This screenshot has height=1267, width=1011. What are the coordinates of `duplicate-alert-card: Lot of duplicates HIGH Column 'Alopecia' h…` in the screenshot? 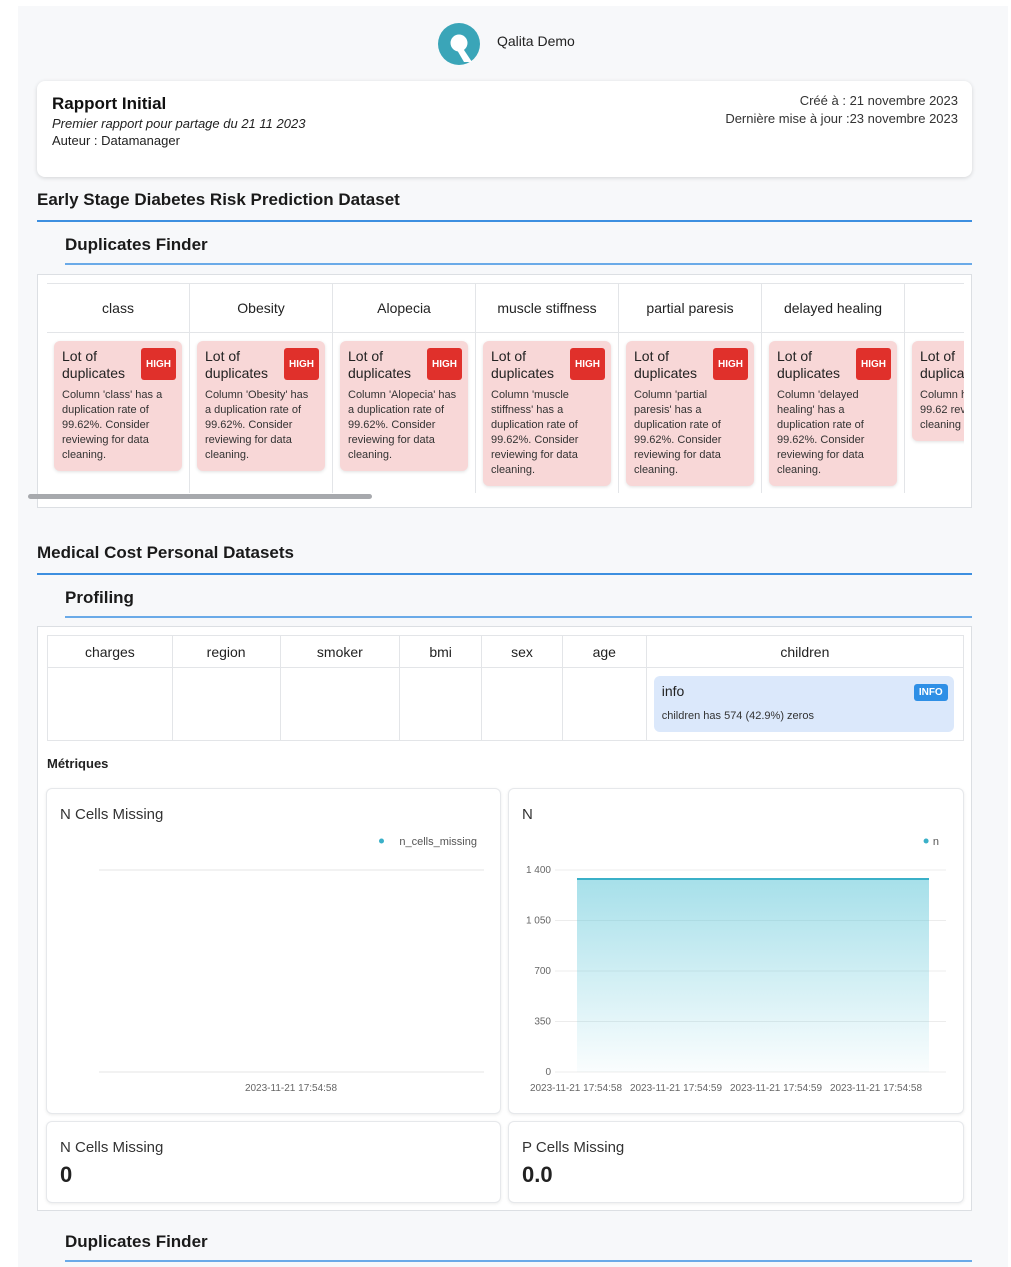 It's located at (404, 406).